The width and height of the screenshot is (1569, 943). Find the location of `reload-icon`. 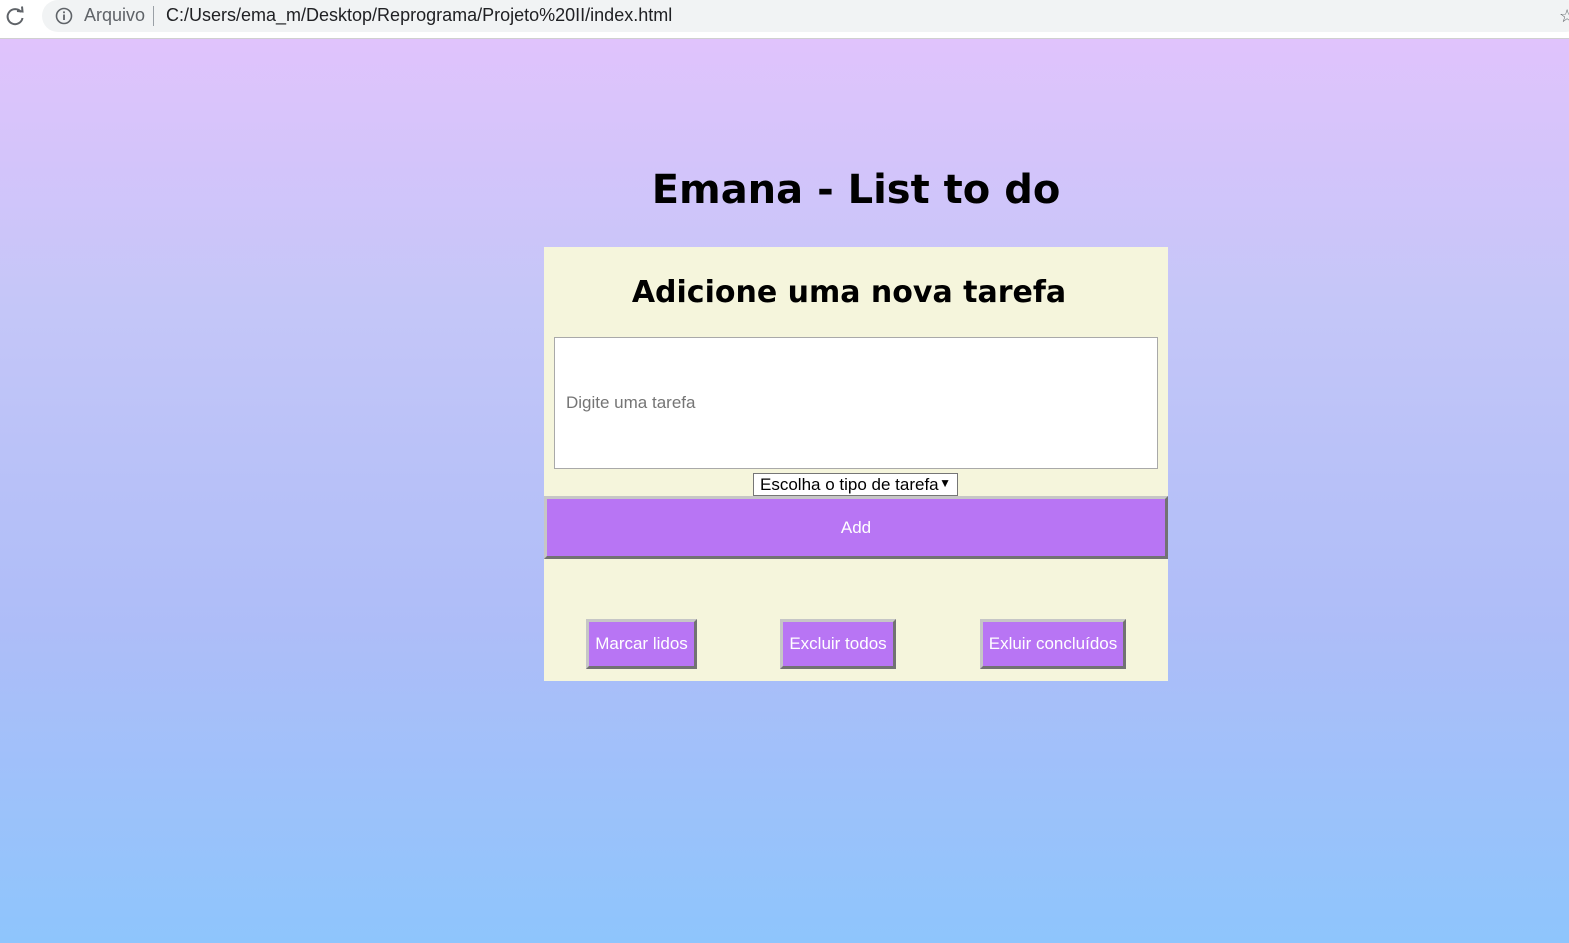

reload-icon is located at coordinates (15, 17).